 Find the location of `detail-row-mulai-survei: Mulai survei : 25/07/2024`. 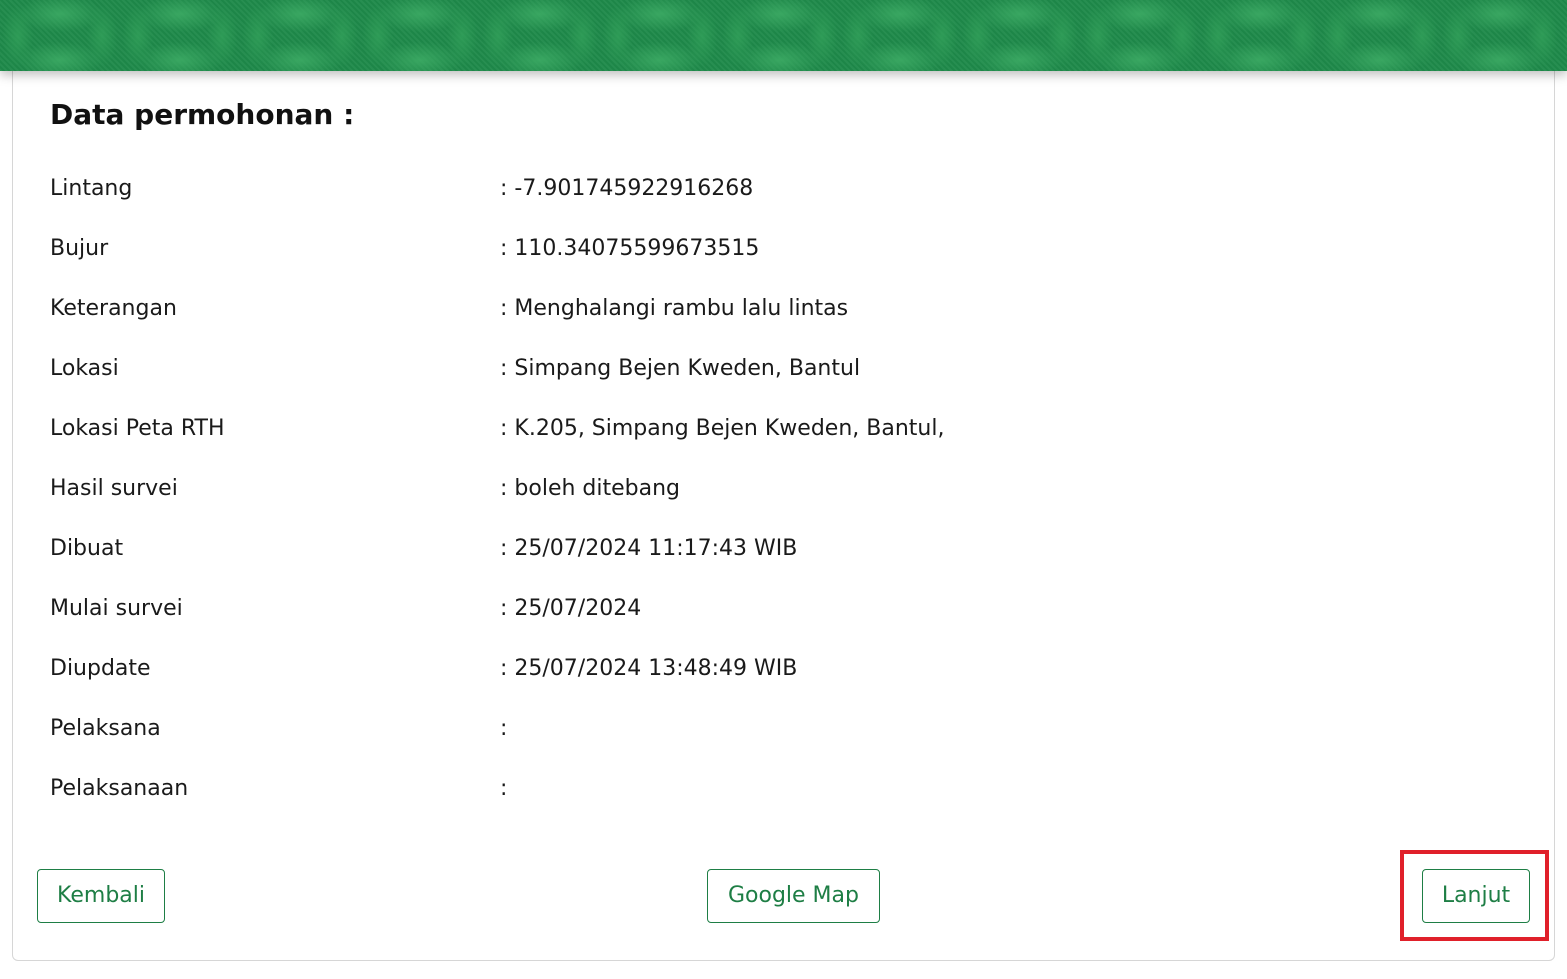

detail-row-mulai-survei: Mulai survei : 25/07/2024 is located at coordinates (750, 610).